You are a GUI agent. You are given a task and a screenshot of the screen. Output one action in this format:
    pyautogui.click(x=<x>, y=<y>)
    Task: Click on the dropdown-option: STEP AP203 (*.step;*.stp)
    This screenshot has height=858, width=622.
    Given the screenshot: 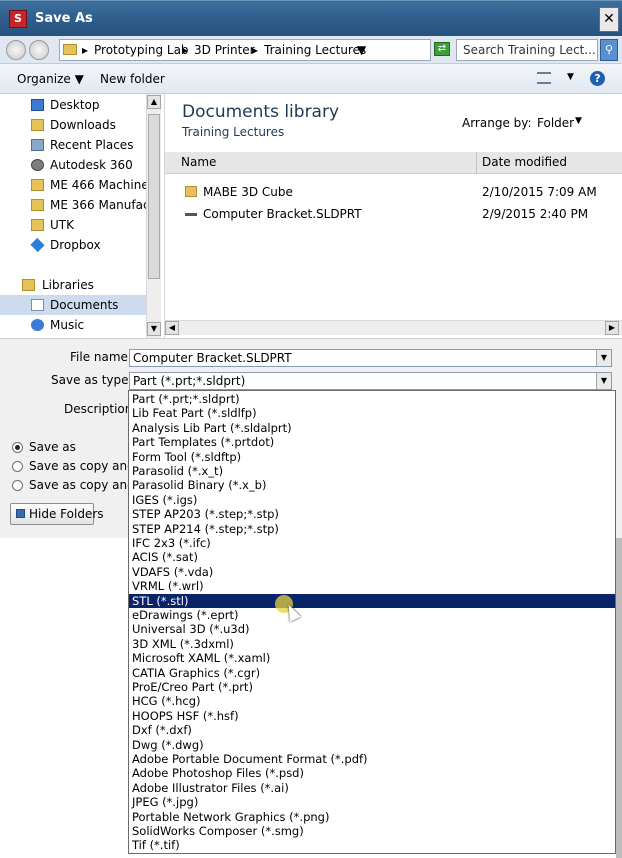 What is the action you would take?
    pyautogui.click(x=372, y=514)
    